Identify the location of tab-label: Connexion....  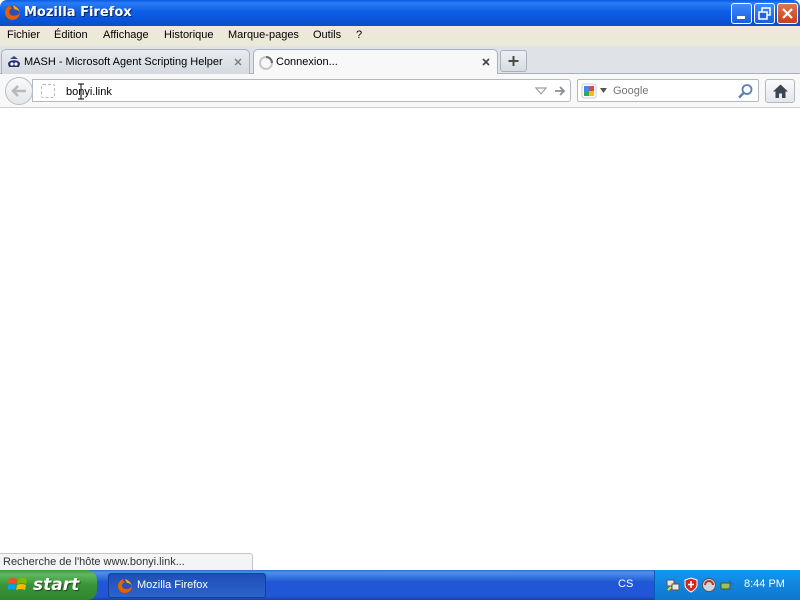
(307, 62).